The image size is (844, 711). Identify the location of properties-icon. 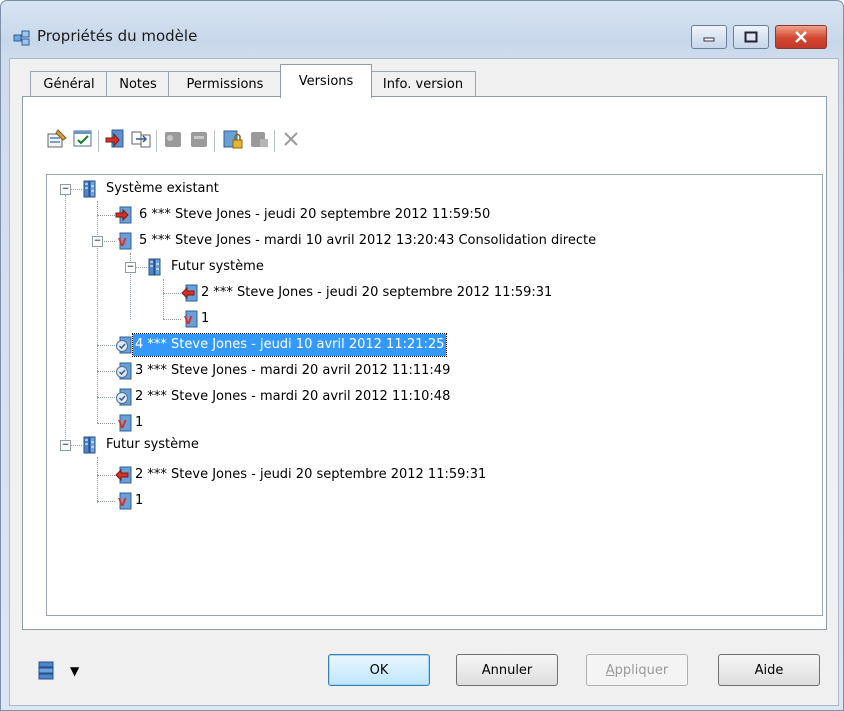
(57, 139).